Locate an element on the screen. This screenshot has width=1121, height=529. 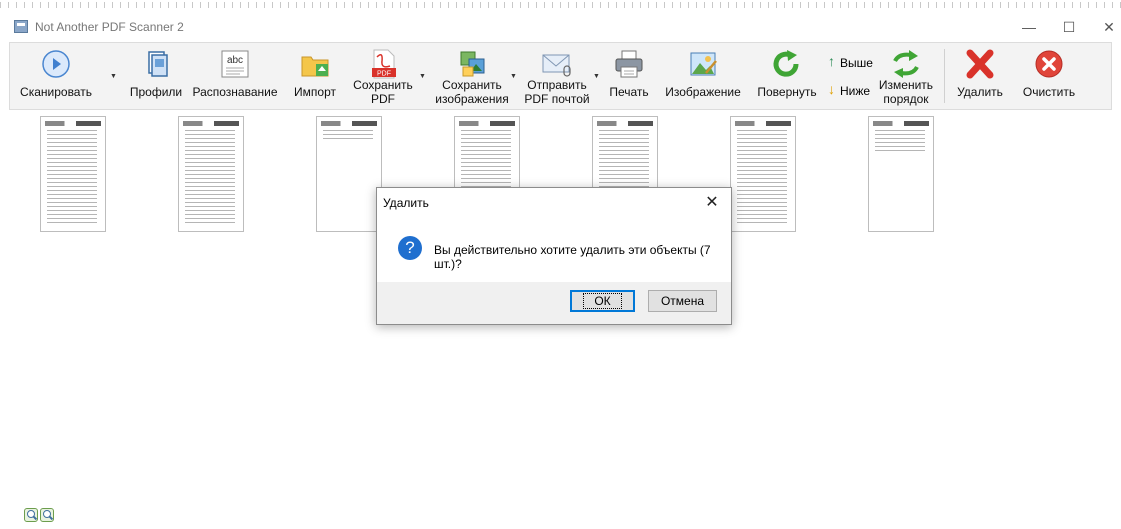
reorder-button: Изменить порядок is located at coordinates (906, 76).